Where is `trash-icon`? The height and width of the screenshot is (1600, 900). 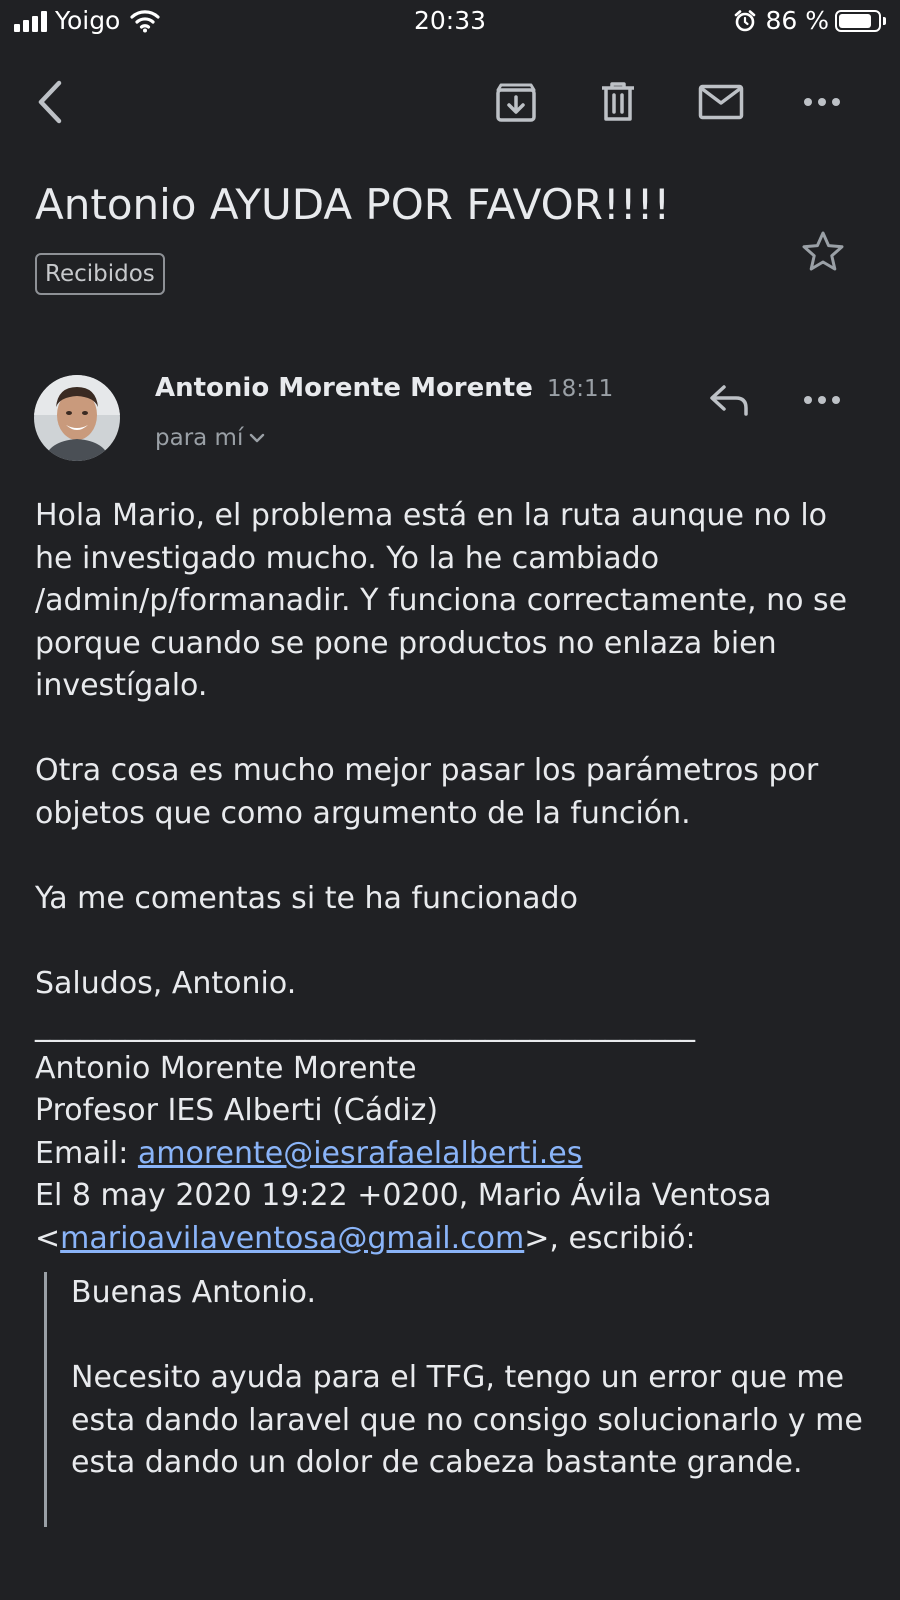
trash-icon is located at coordinates (618, 101).